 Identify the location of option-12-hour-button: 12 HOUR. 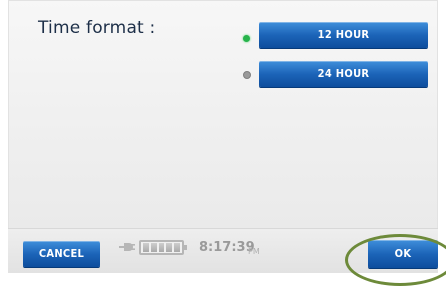
(343, 35).